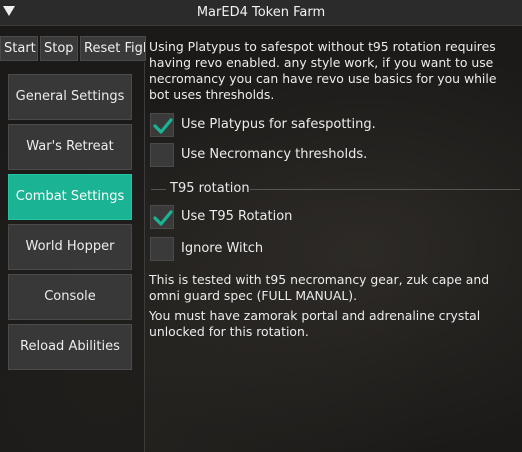  What do you see at coordinates (278, 124) in the screenshot?
I see `platypus-label: Use Platypus for safespotting.` at bounding box center [278, 124].